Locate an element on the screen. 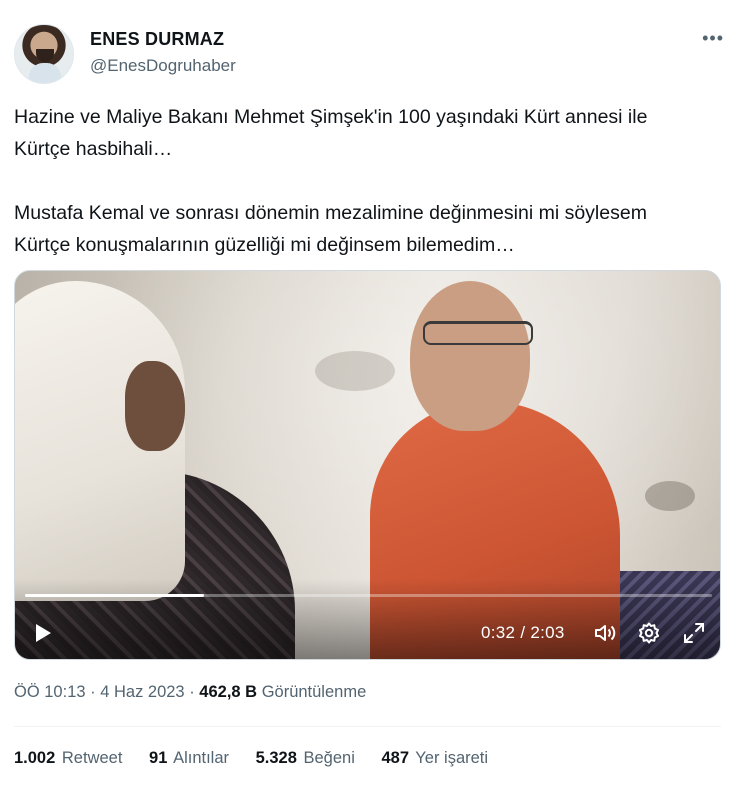  views-count: 462,8 B is located at coordinates (228, 692).